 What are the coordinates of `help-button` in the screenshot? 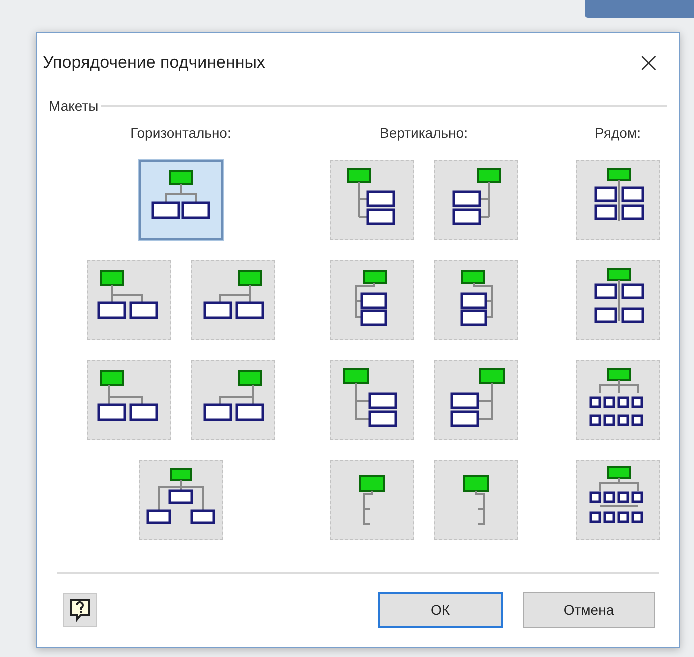 It's located at (80, 610).